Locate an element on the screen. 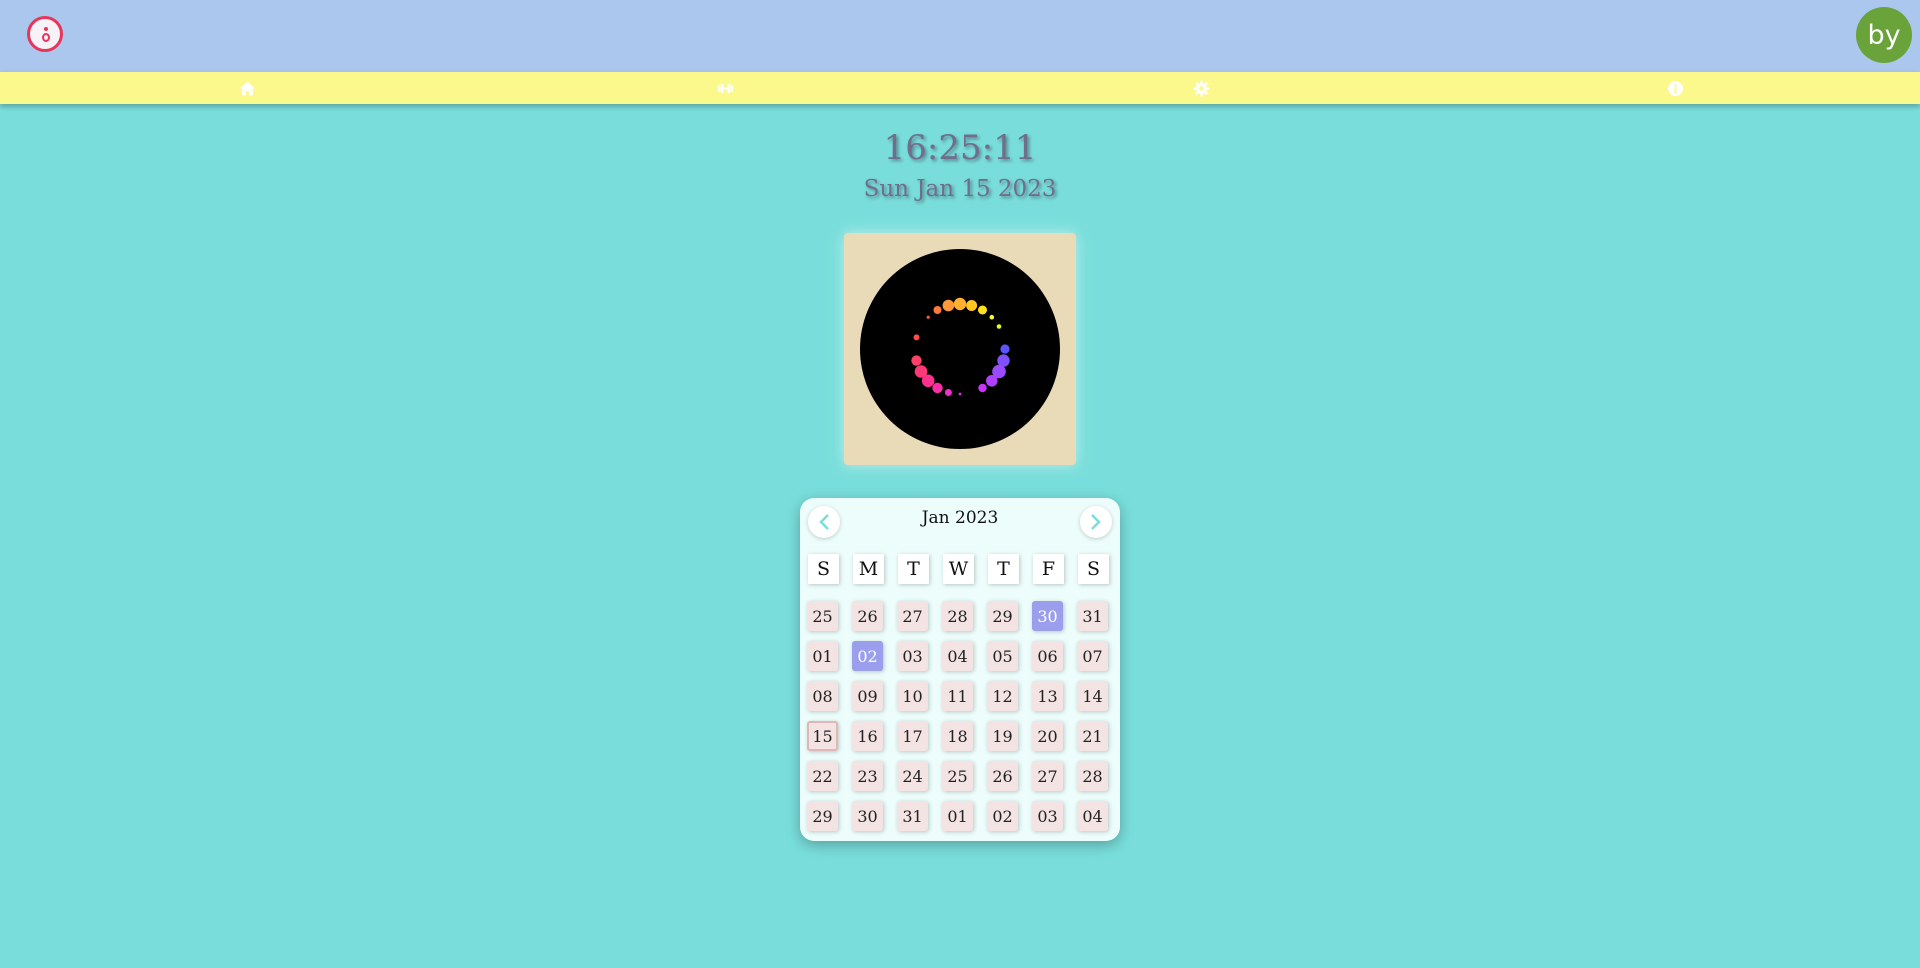  calendar-day: 07 is located at coordinates (1092, 656).